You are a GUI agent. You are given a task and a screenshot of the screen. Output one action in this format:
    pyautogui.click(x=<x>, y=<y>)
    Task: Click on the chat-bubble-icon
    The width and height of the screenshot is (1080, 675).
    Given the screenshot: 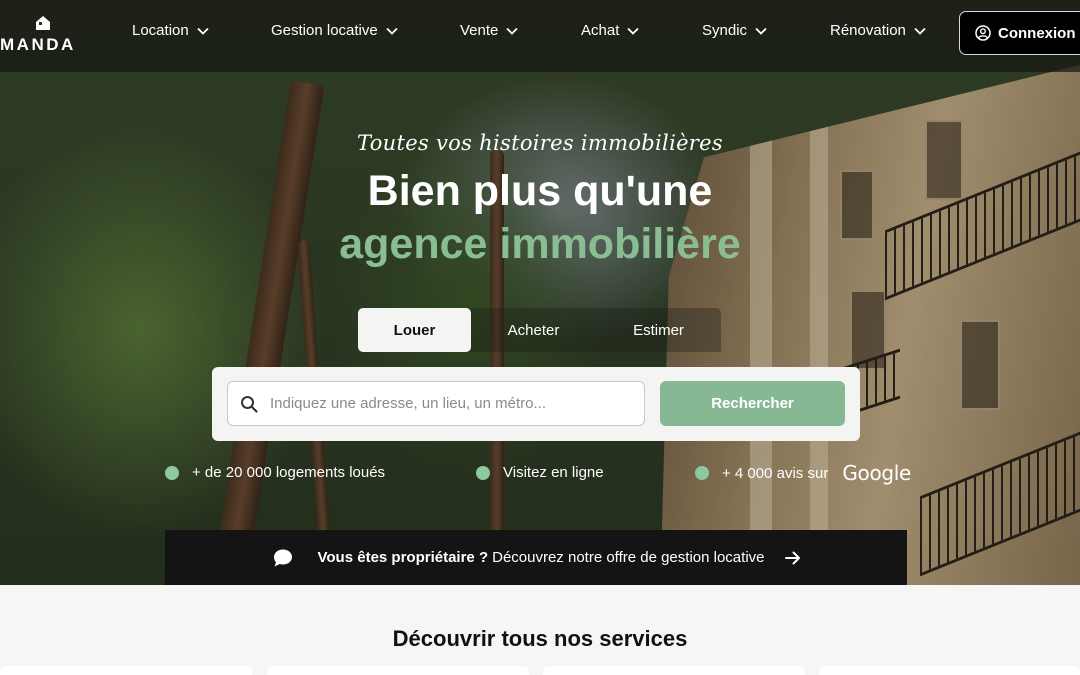 What is the action you would take?
    pyautogui.click(x=282, y=557)
    